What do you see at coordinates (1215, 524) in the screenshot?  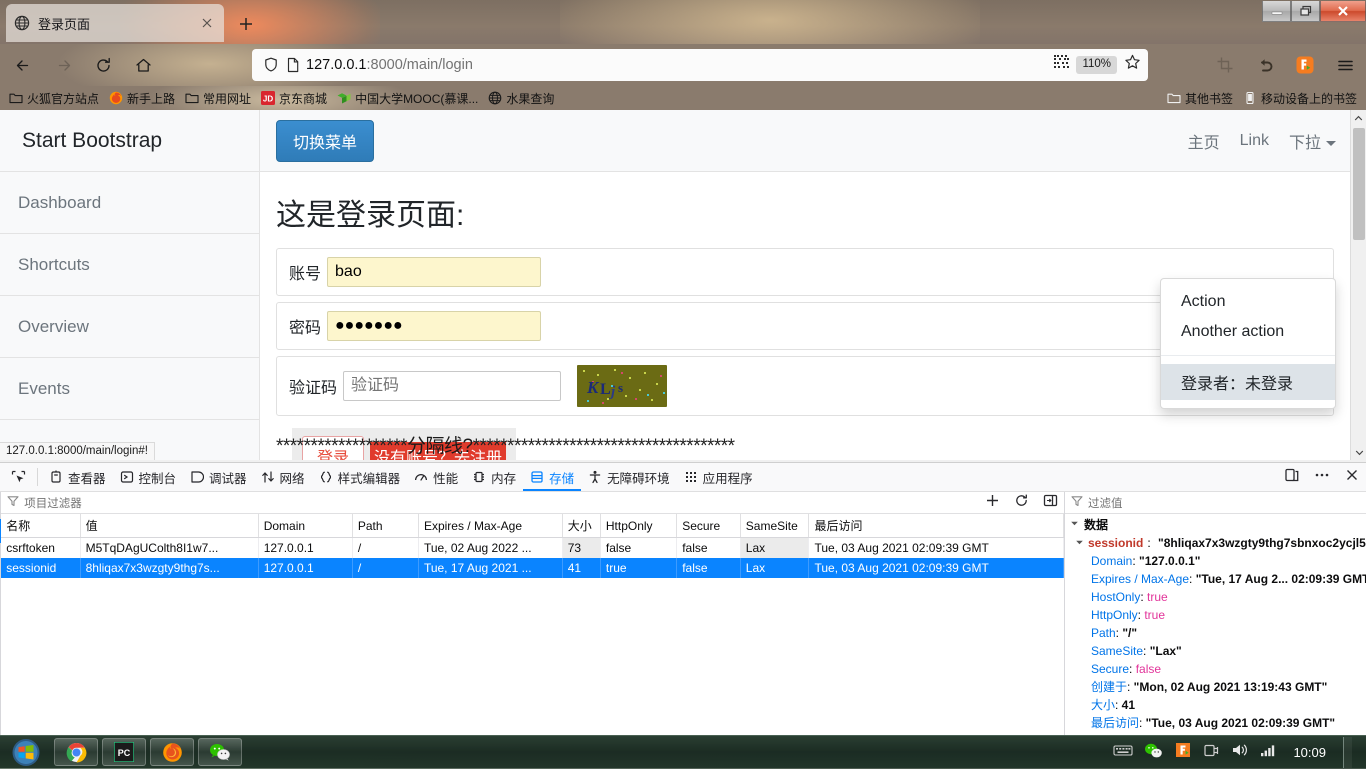 I see `detail-section-header: 数据` at bounding box center [1215, 524].